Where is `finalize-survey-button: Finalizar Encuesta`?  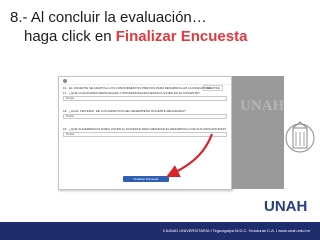
finalize-survey-button: Finalizar Encuesta is located at coordinates (146, 179).